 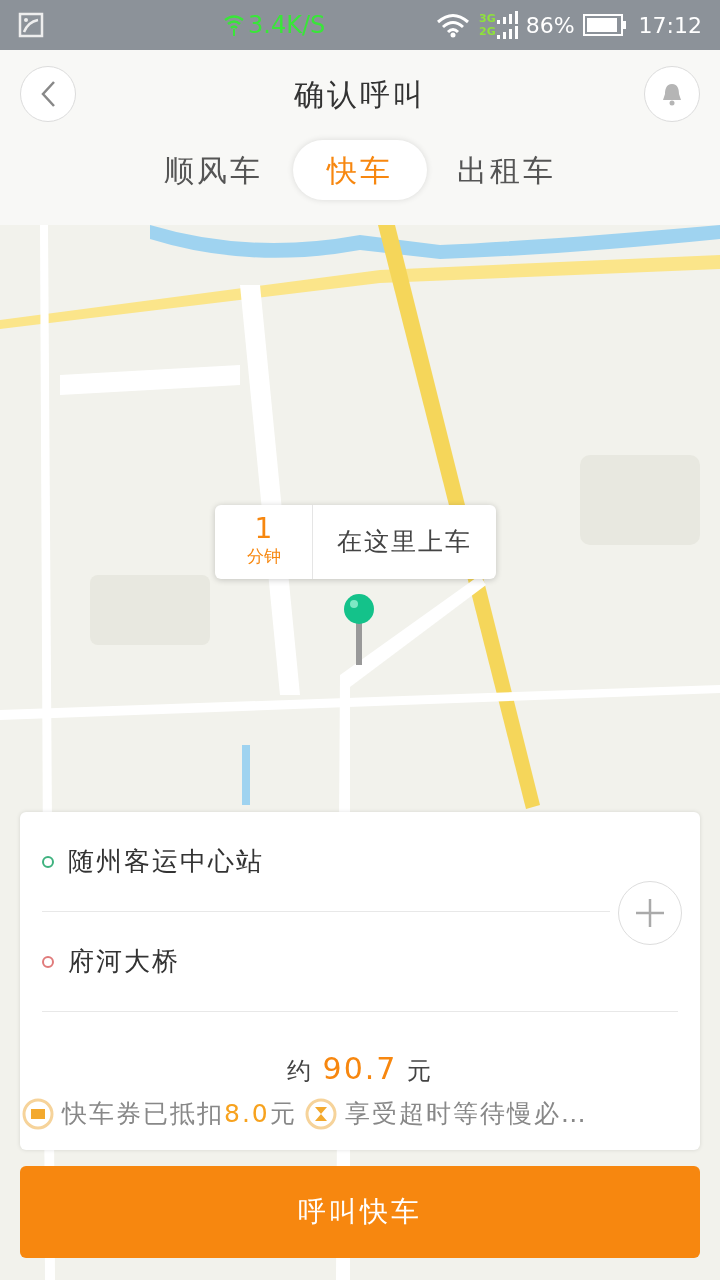 What do you see at coordinates (179, 1114) in the screenshot?
I see `promo-text: 快车券已抵扣8.0元` at bounding box center [179, 1114].